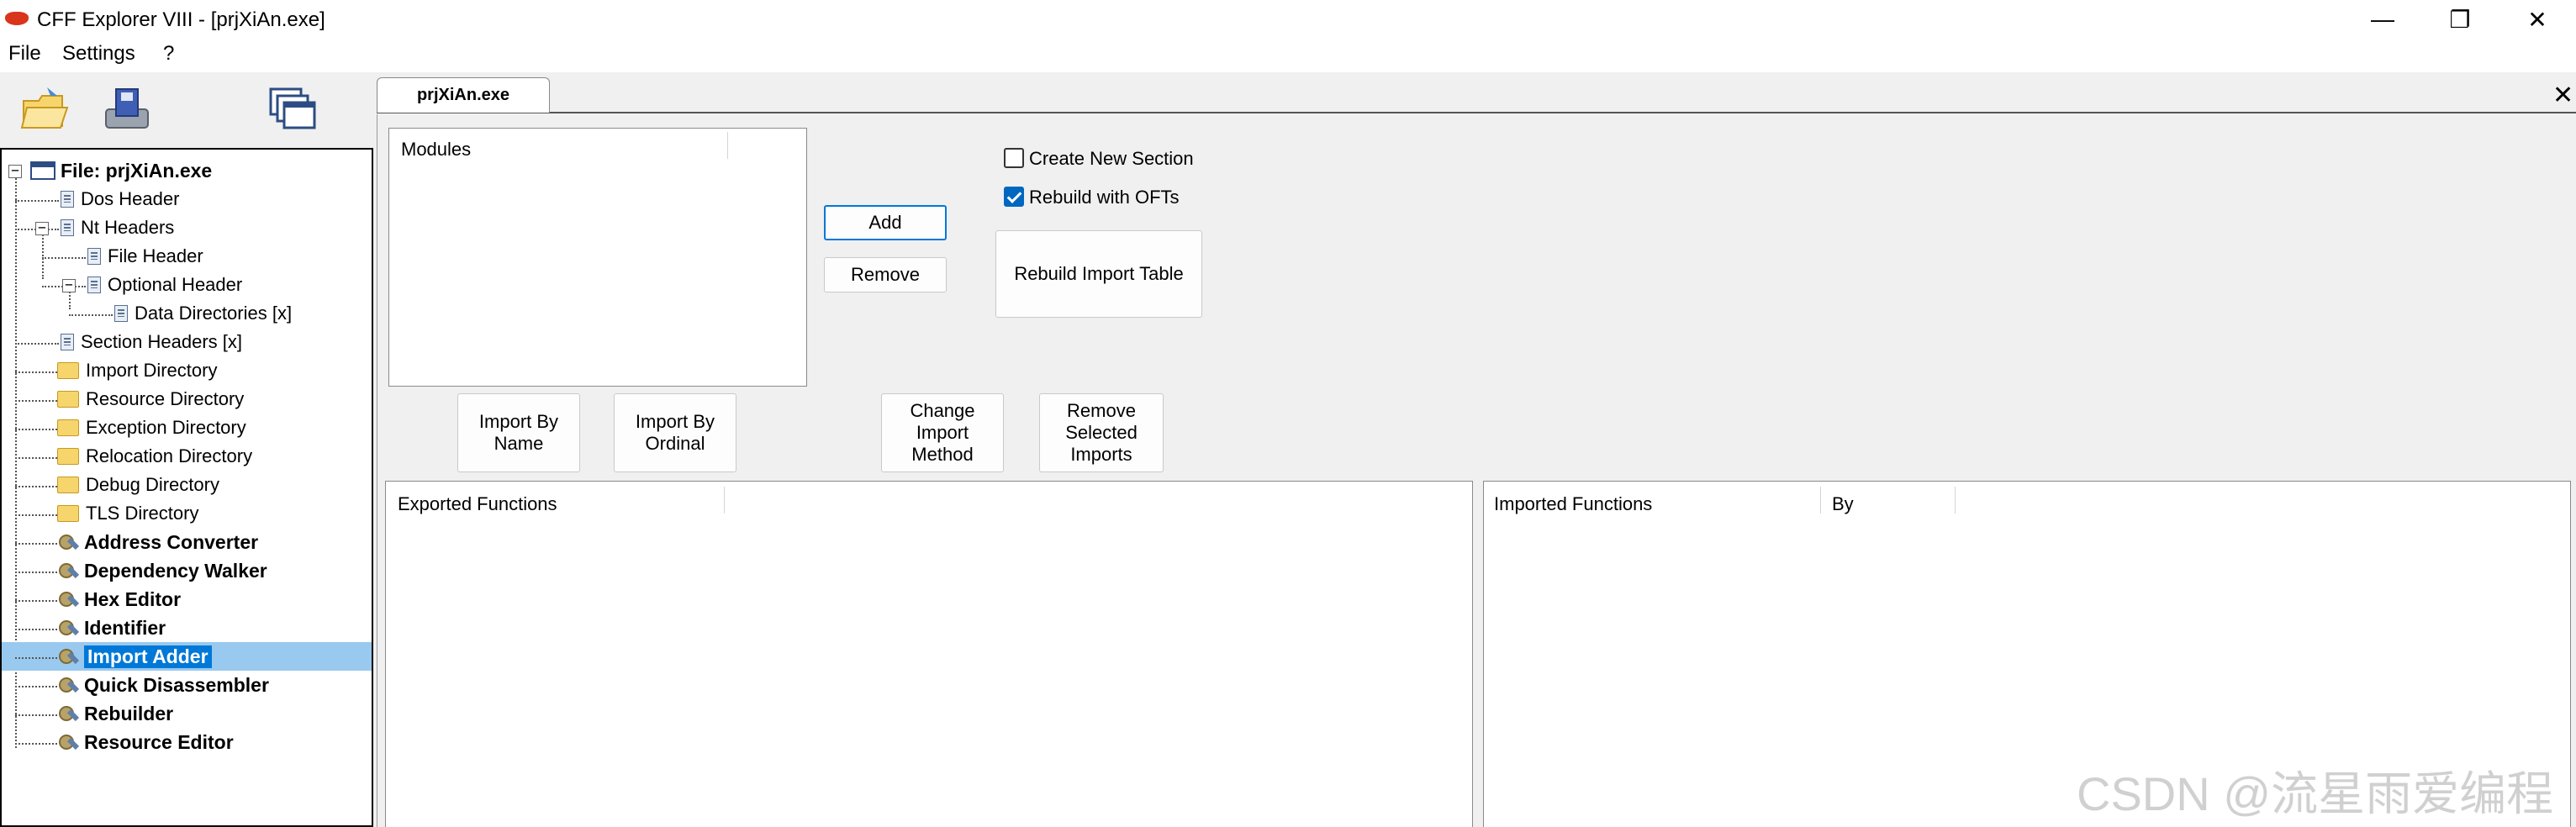 The image size is (2576, 827). I want to click on tree-item-address-converter: Address Converter, so click(158, 542).